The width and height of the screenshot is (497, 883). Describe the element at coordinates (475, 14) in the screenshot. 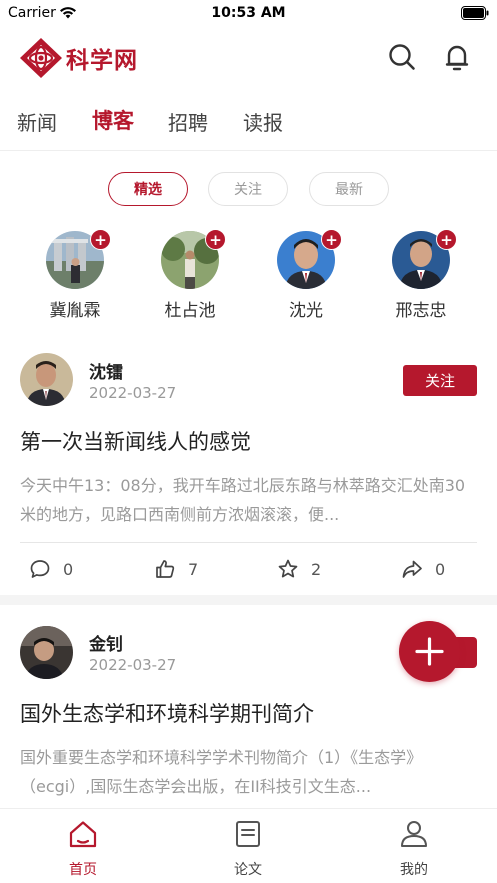

I see `battery-icon` at that location.